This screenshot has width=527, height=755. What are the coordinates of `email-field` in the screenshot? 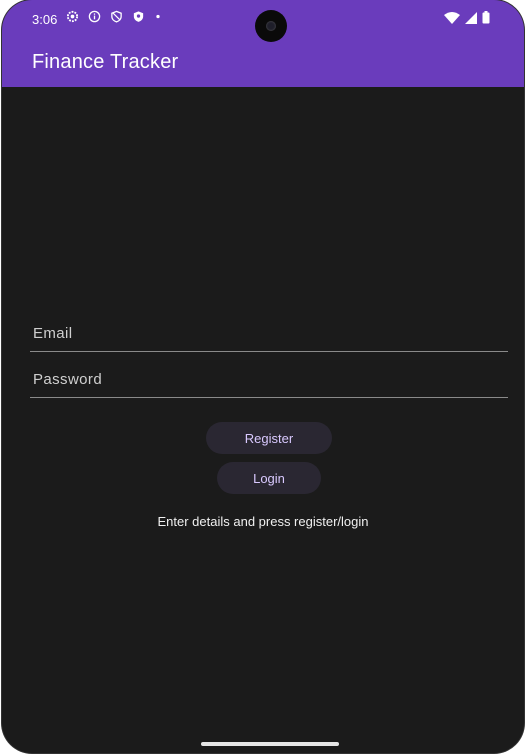 It's located at (269, 333).